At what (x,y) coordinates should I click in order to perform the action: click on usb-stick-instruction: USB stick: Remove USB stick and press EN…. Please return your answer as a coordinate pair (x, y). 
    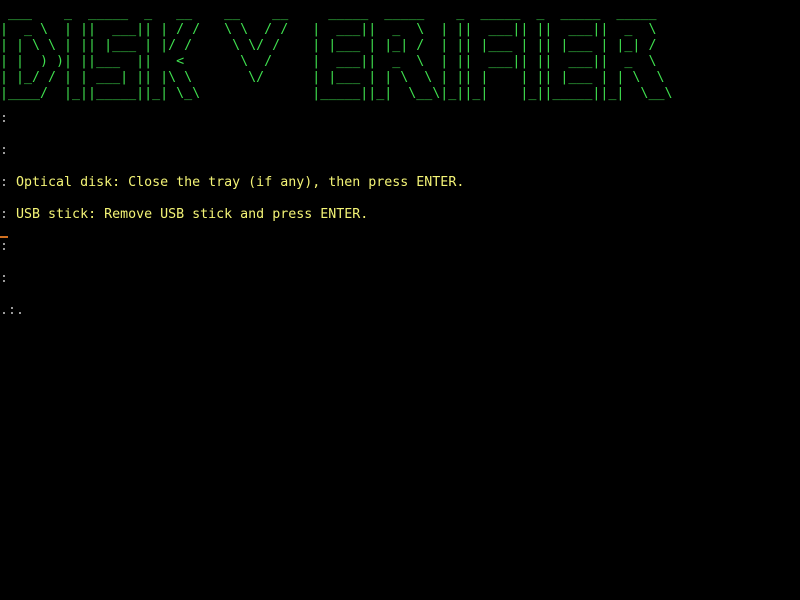
    Looking at the image, I should click on (188, 214).